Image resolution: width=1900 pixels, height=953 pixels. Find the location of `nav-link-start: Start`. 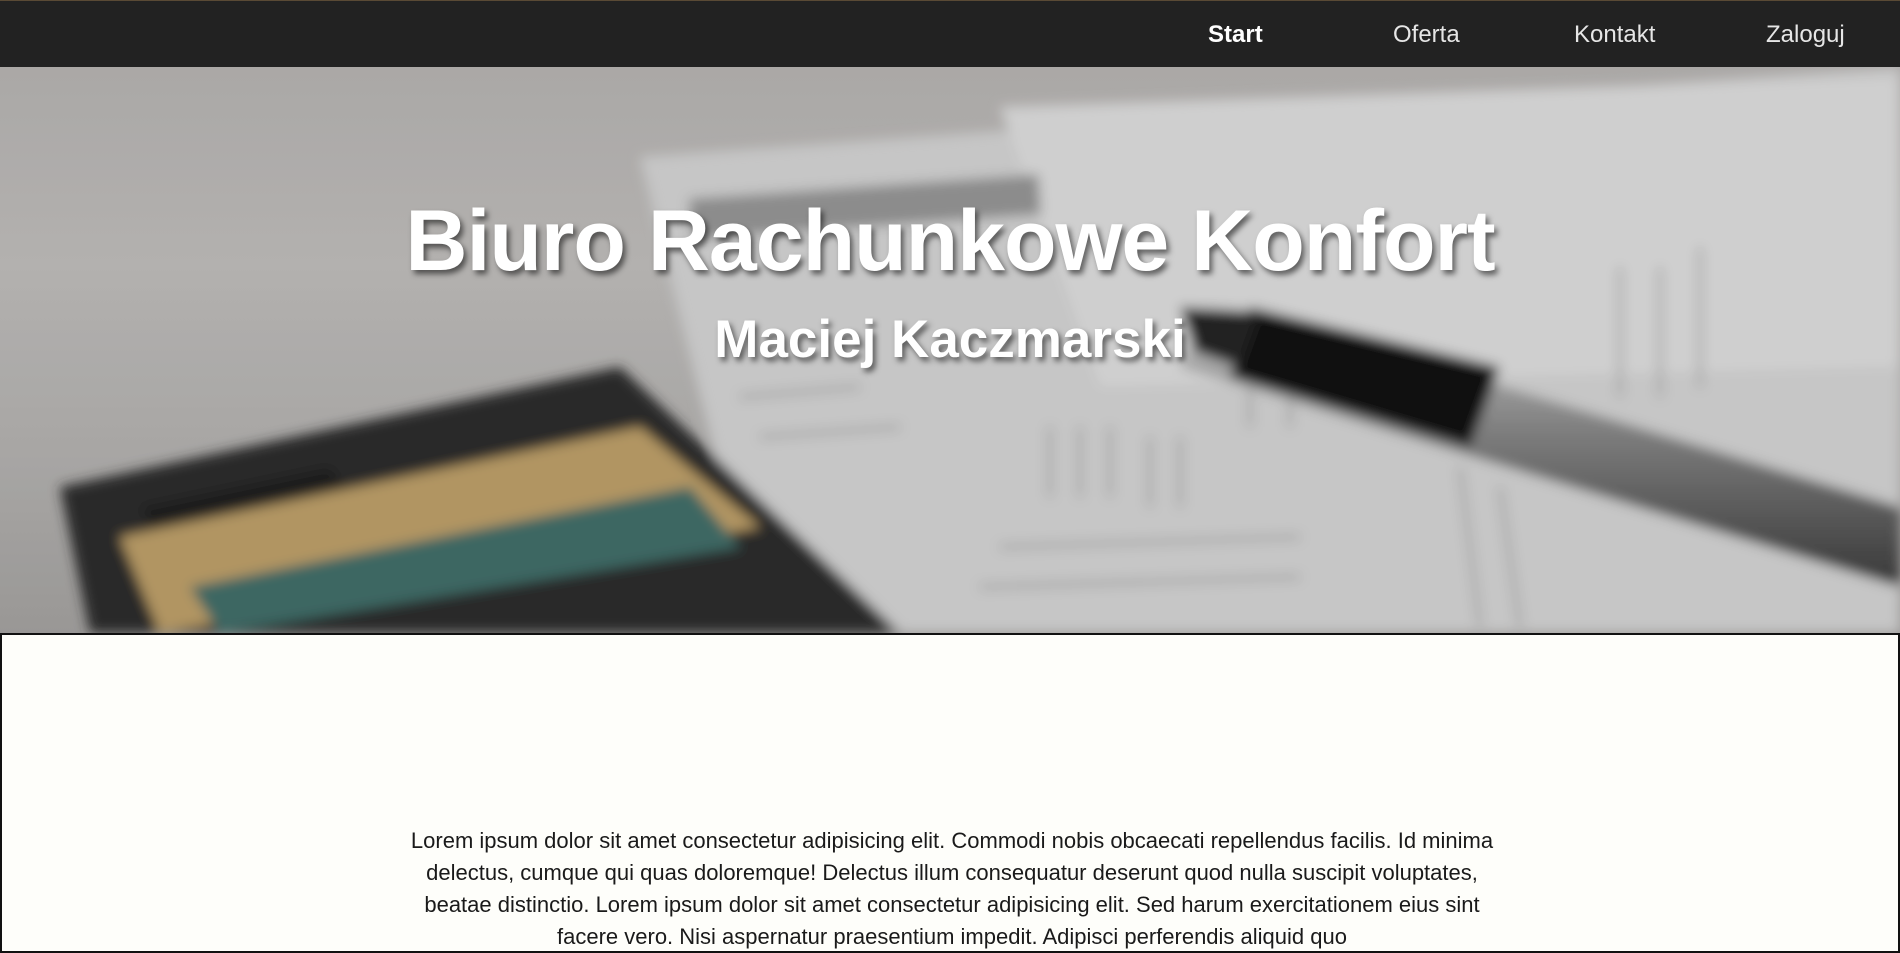

nav-link-start: Start is located at coordinates (1235, 34).